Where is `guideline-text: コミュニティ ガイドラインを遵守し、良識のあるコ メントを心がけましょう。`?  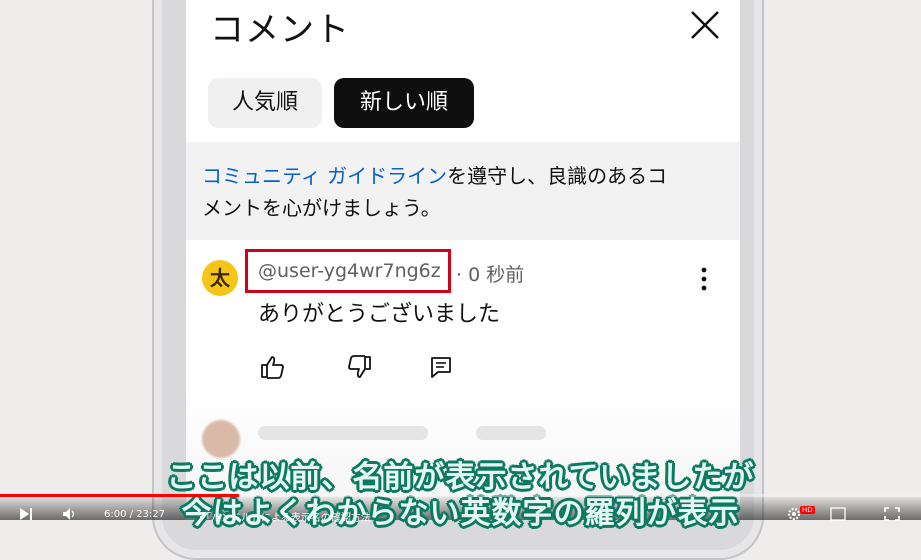 guideline-text: コミュニティ ガイドラインを遵守し、良識のあるコ メントを心がけましょう。 is located at coordinates (462, 192).